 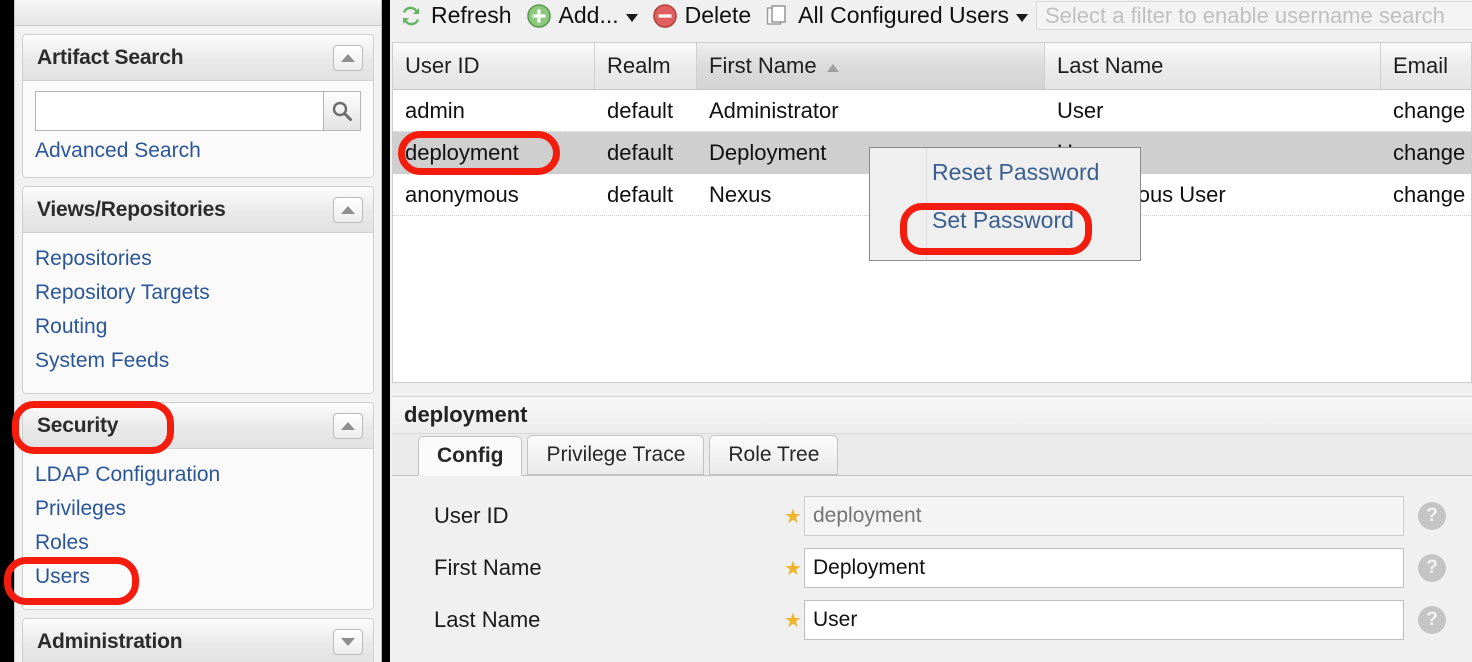 What do you see at coordinates (122, 293) in the screenshot?
I see `sidebar-item-repository-targets: Repository Targets` at bounding box center [122, 293].